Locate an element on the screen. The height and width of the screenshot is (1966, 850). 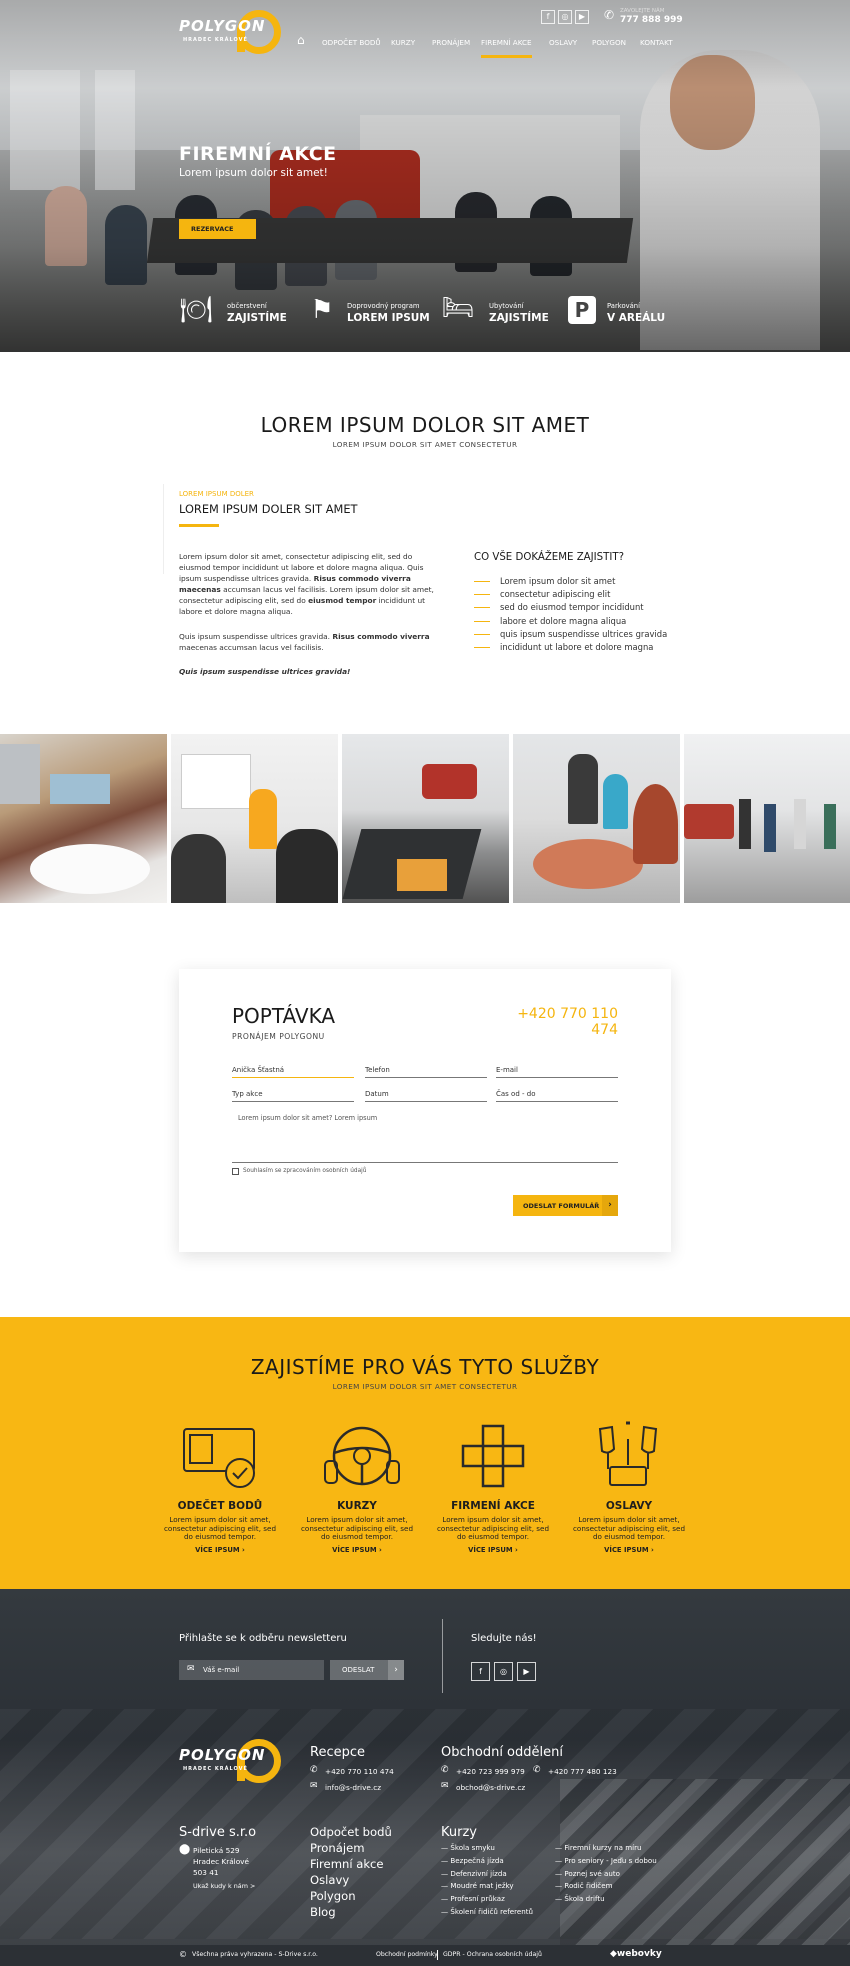
service-link-1: VÍCE IPSUM › is located at coordinates (220, 1550).